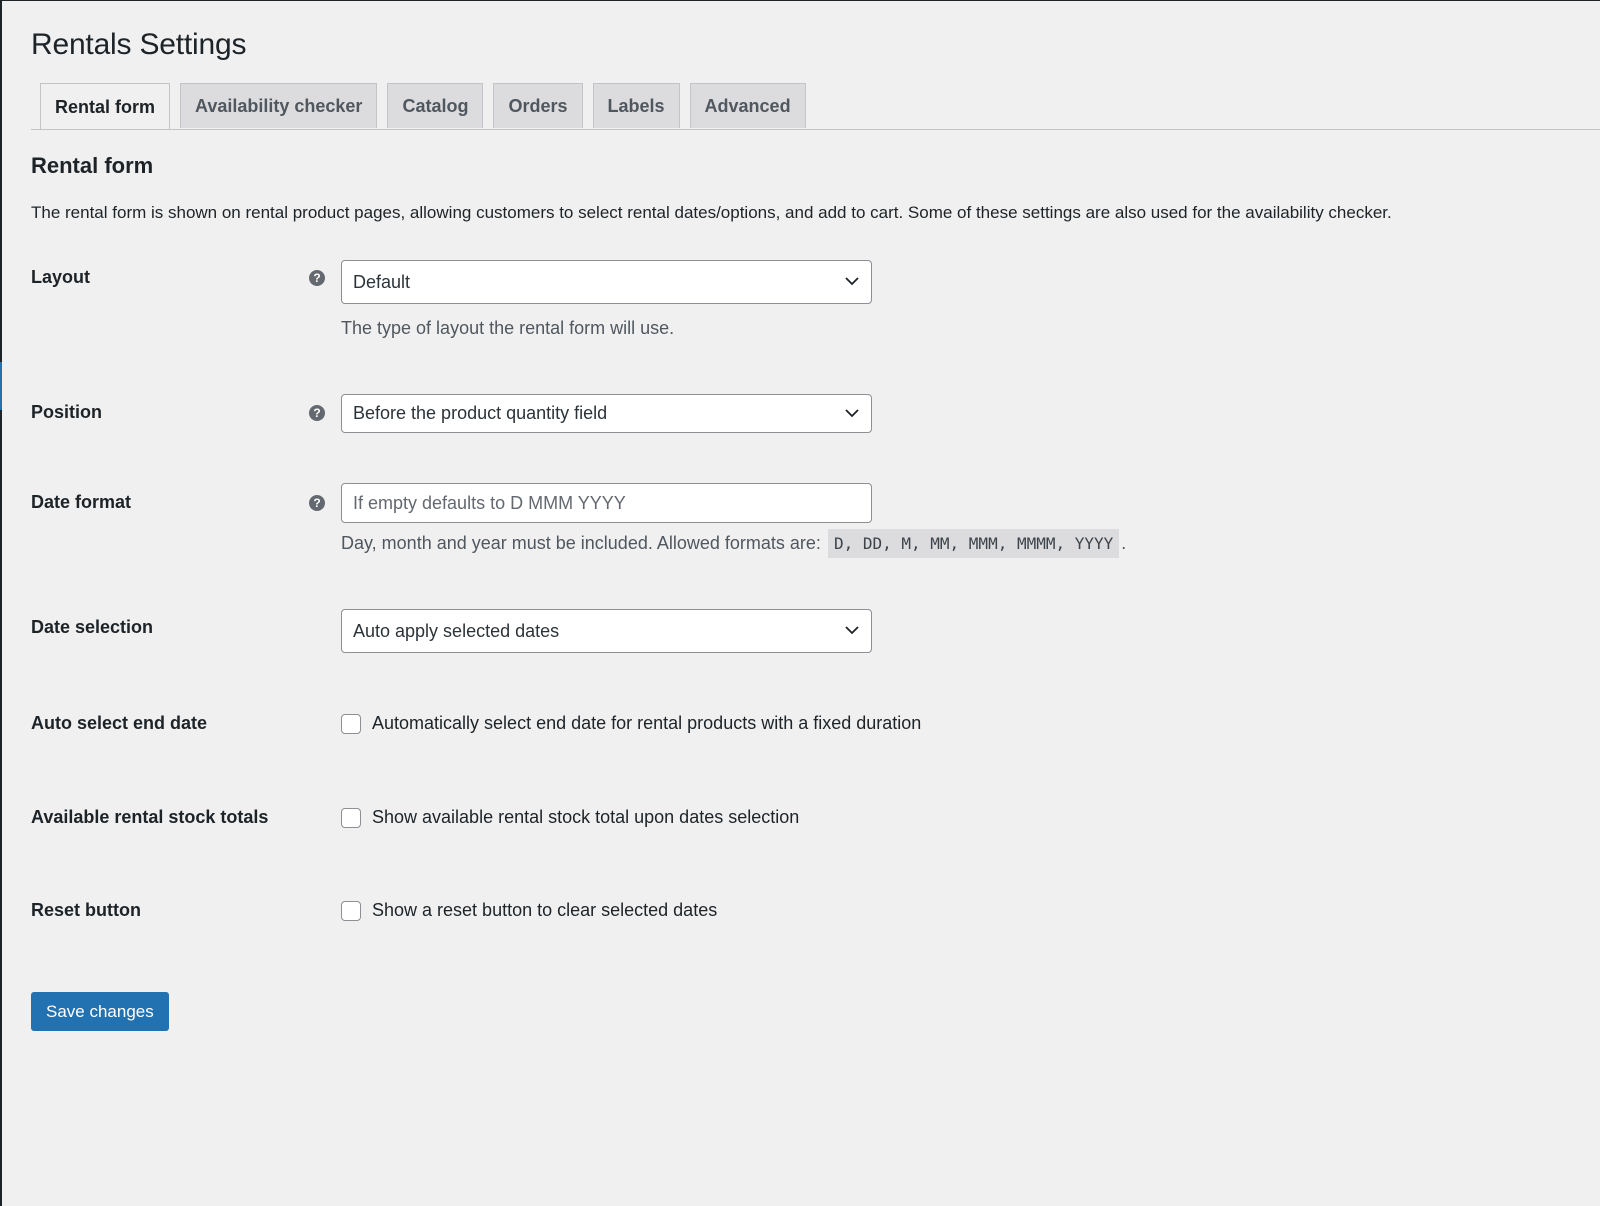 The width and height of the screenshot is (1600, 1206). I want to click on position-select: Before the product quantity field, so click(606, 413).